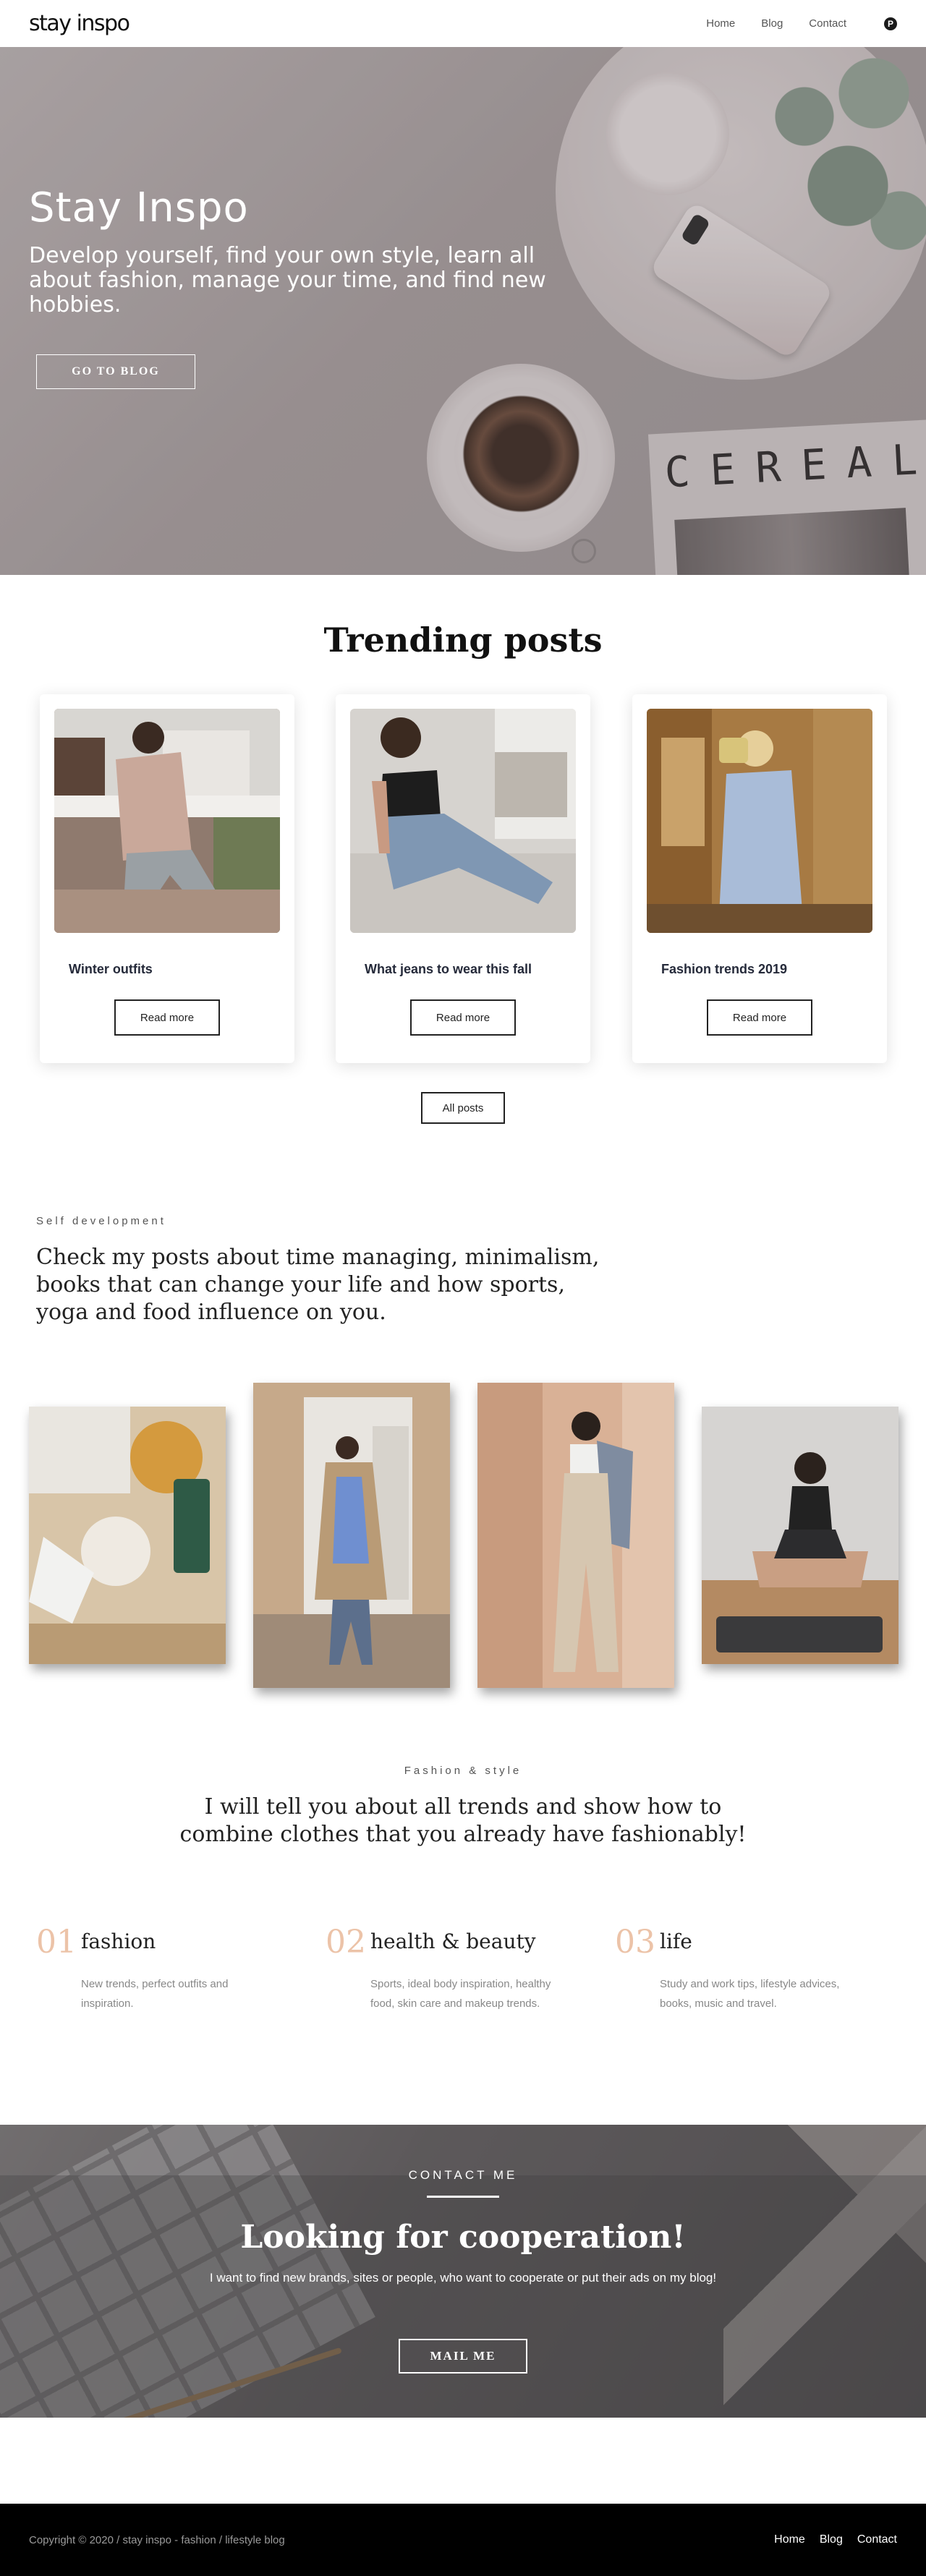  What do you see at coordinates (877, 2539) in the screenshot?
I see `footer-link-contact: Contact` at bounding box center [877, 2539].